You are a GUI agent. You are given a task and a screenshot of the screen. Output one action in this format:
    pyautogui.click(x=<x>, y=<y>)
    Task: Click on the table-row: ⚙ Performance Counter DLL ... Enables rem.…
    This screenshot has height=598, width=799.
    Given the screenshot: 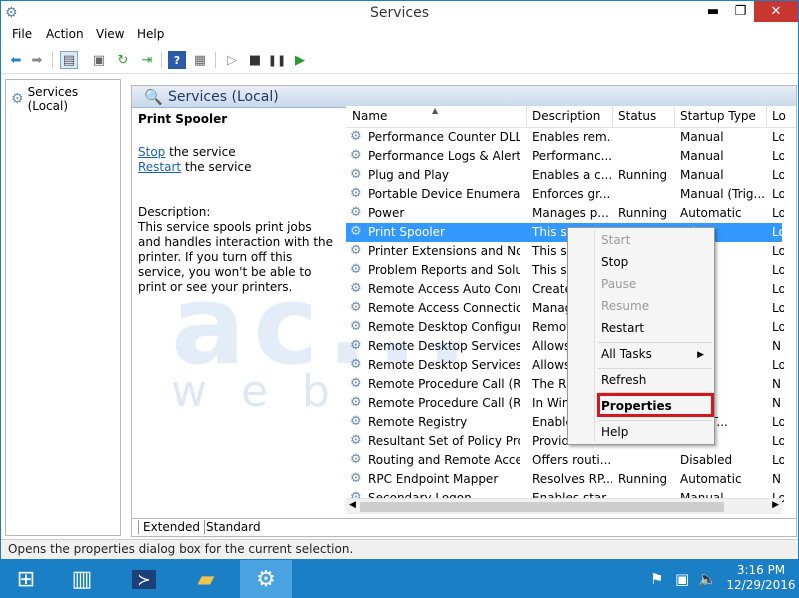 What is the action you would take?
    pyautogui.click(x=565, y=137)
    